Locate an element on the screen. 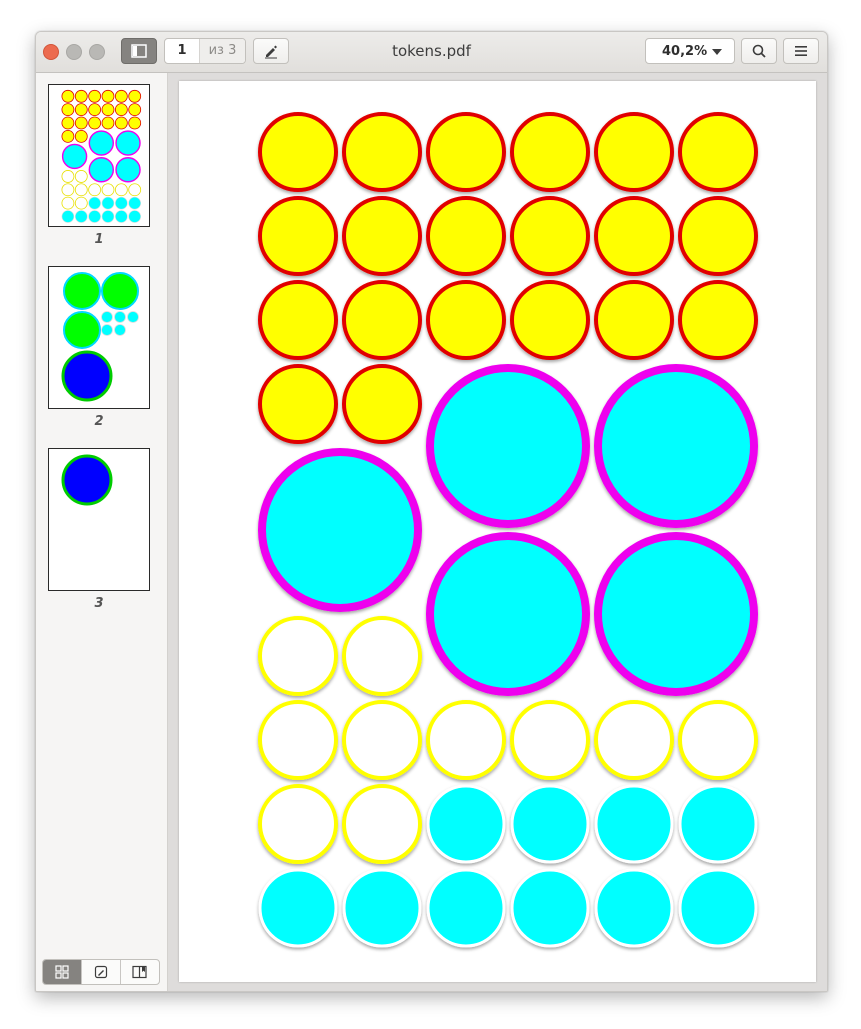 Image resolution: width=861 pixels, height=1029 pixels. thumbnails-icon is located at coordinates (62, 972).